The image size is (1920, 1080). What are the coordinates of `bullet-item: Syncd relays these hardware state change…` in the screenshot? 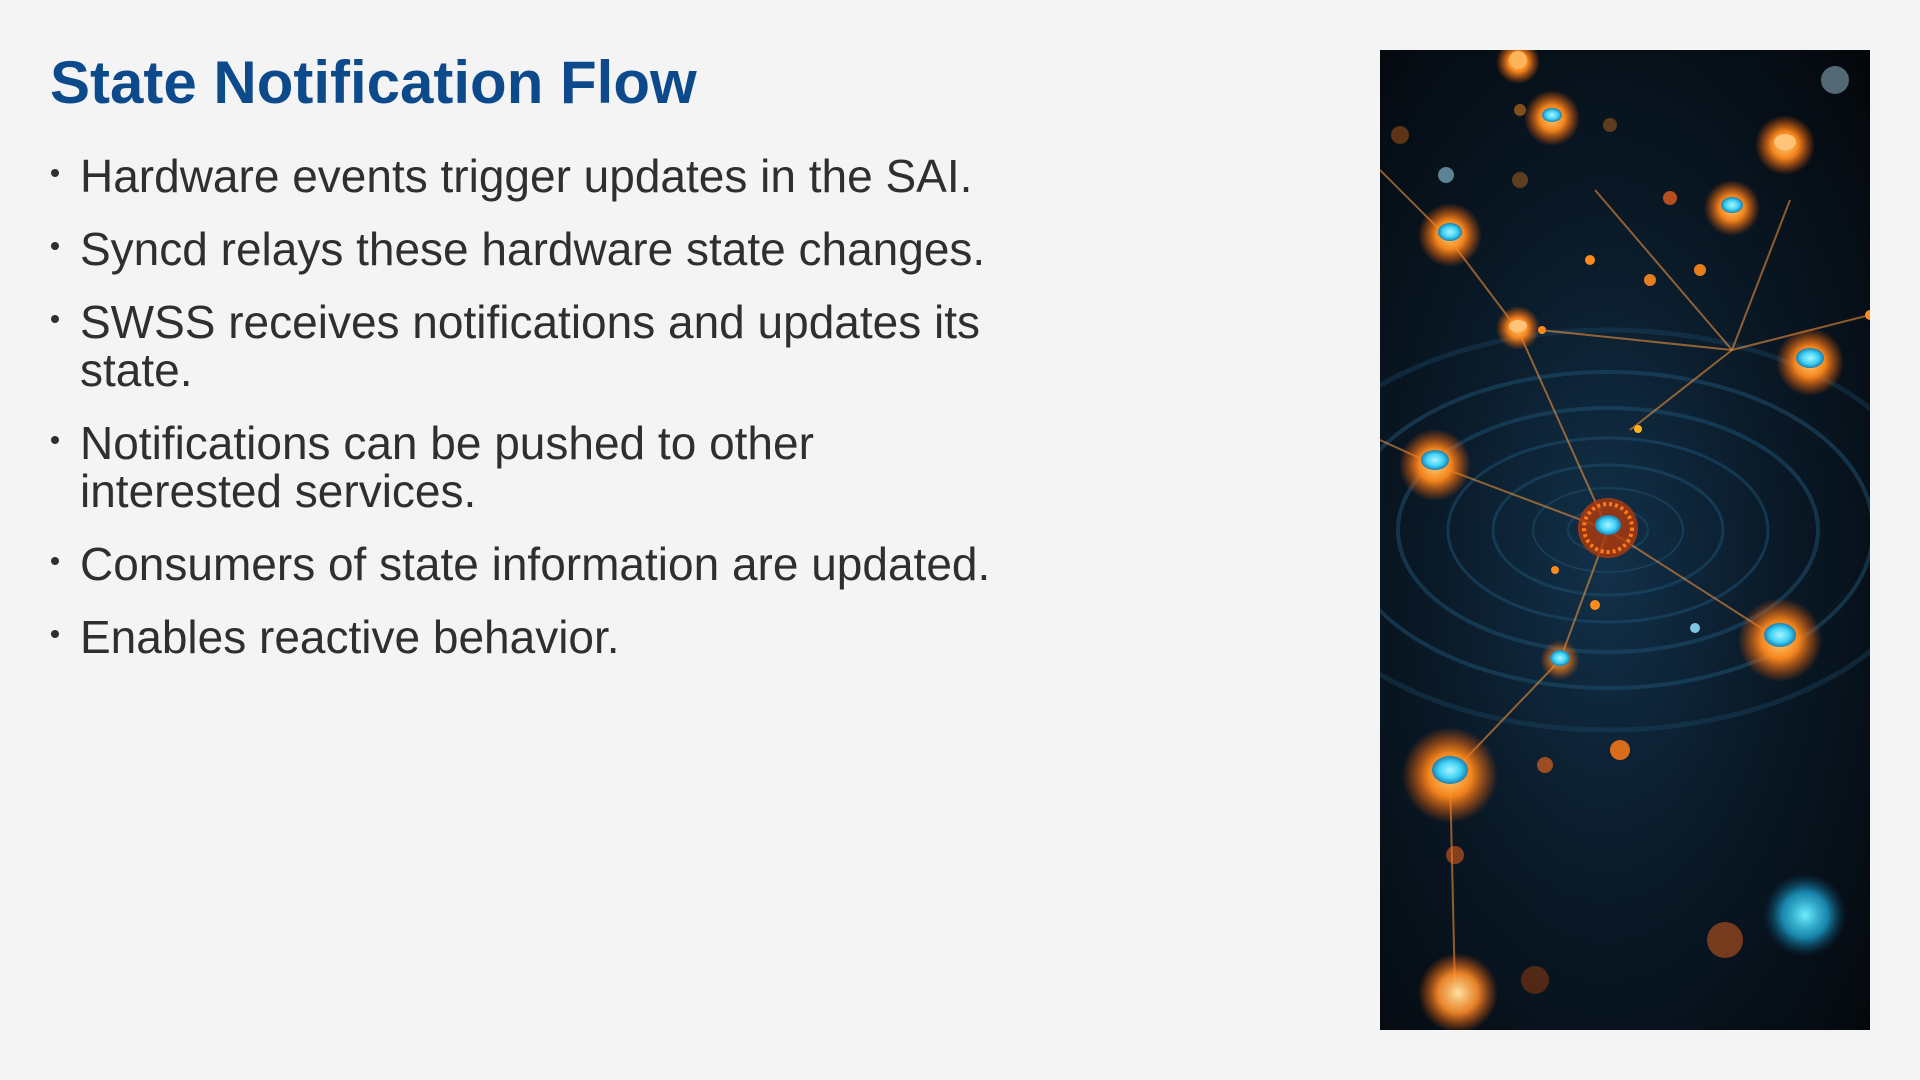 It's located at (530, 249).